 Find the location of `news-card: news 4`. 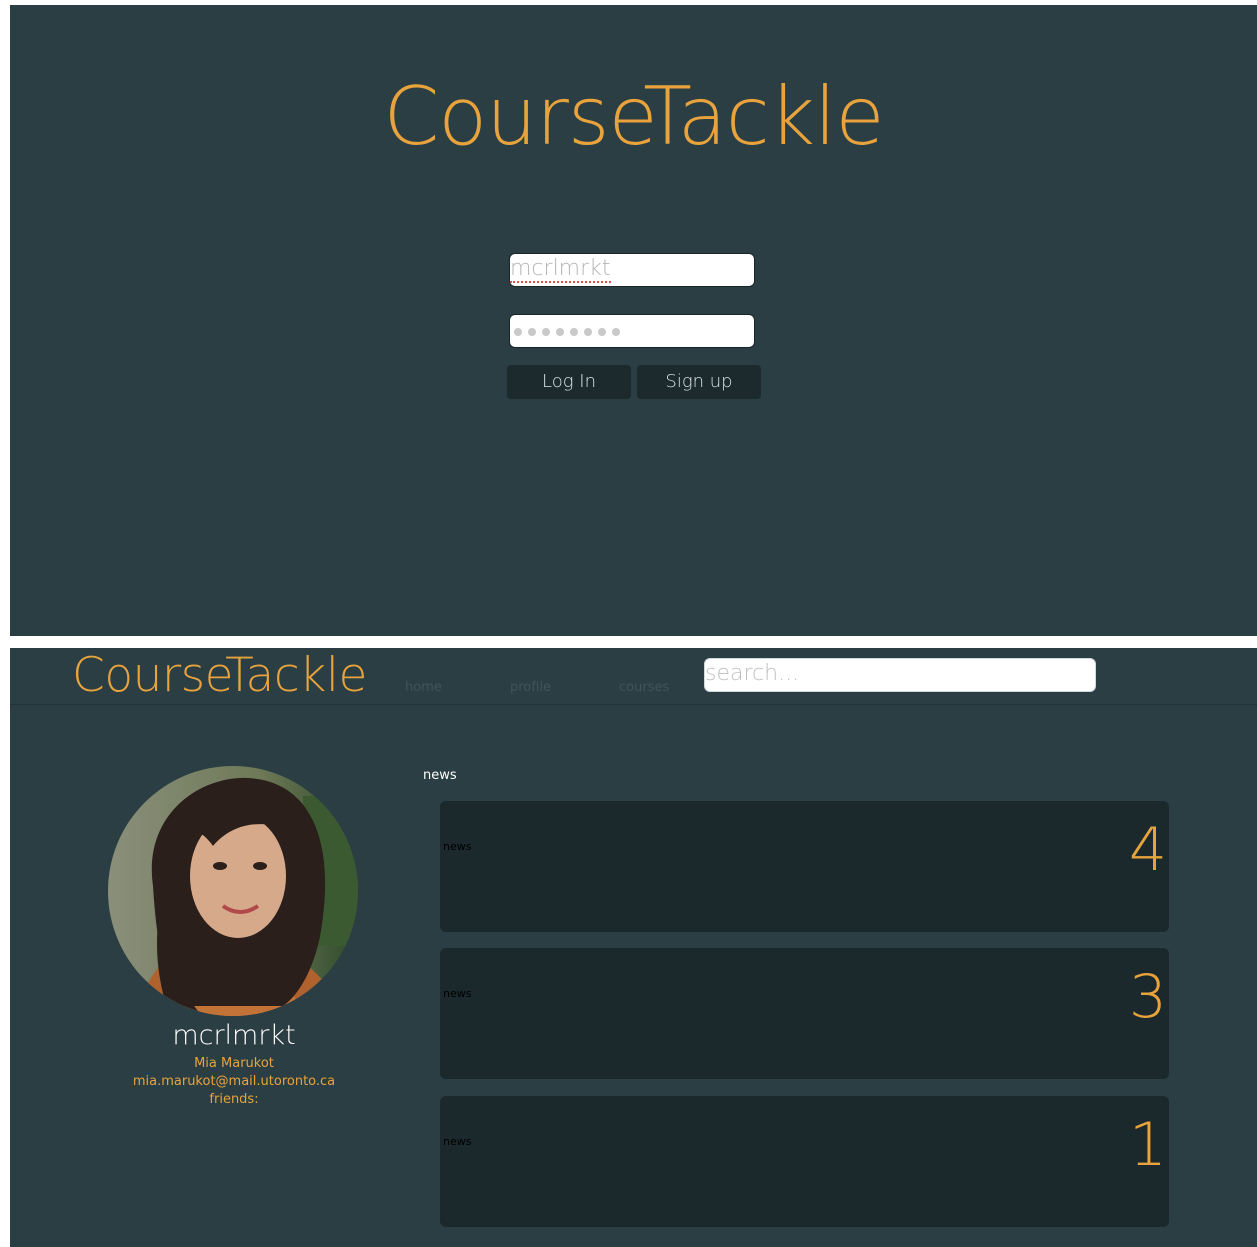

news-card: news 4 is located at coordinates (804, 866).